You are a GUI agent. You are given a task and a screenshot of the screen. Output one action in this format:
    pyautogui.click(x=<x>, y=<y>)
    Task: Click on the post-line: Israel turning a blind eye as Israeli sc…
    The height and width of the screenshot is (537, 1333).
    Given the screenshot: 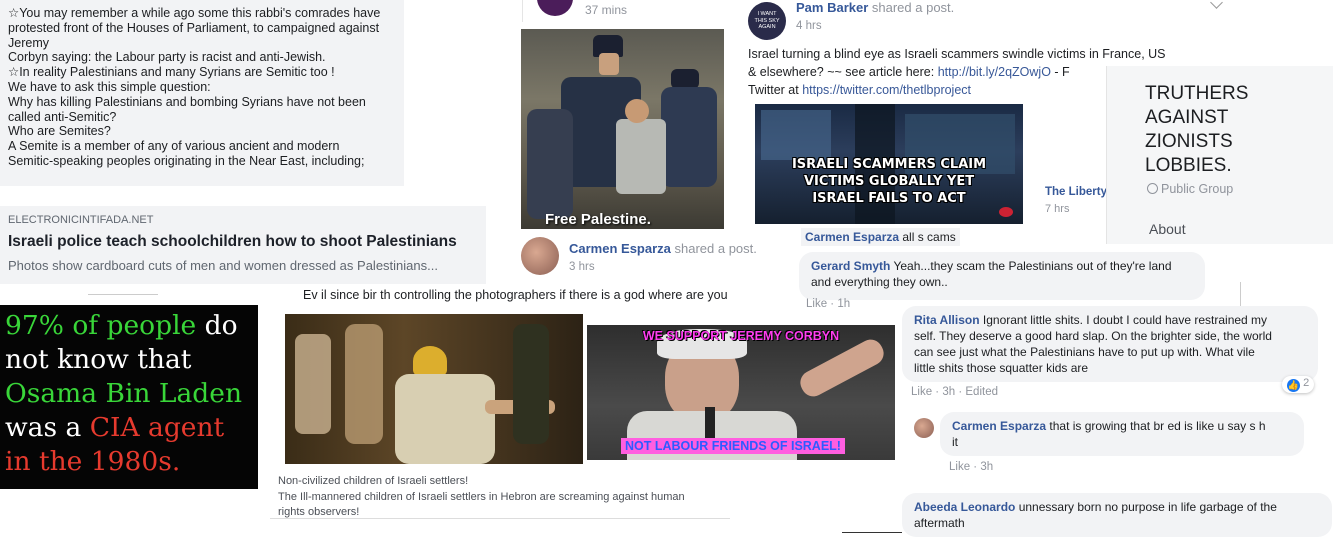 What is the action you would take?
    pyautogui.click(x=957, y=54)
    